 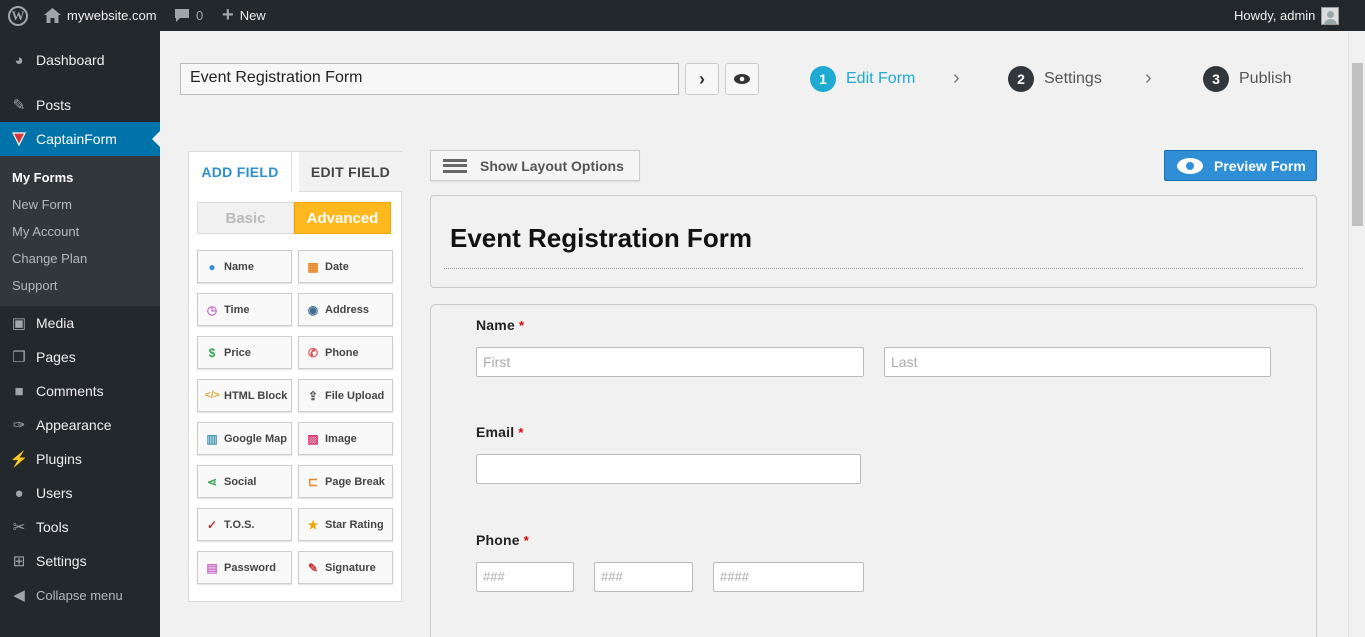 I want to click on sidebar-item-label: CaptainForm, so click(x=76, y=139).